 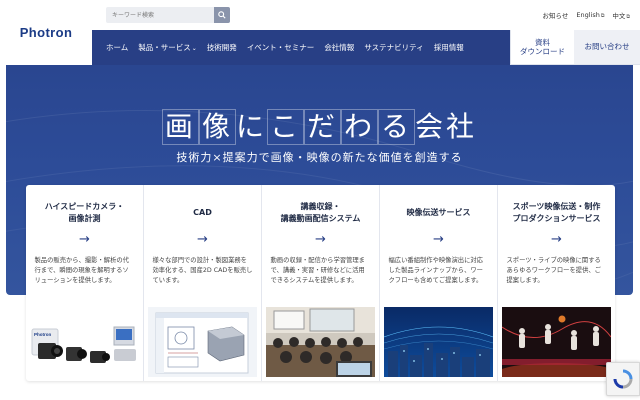 I want to click on logo-container: Photron, so click(x=46, y=32).